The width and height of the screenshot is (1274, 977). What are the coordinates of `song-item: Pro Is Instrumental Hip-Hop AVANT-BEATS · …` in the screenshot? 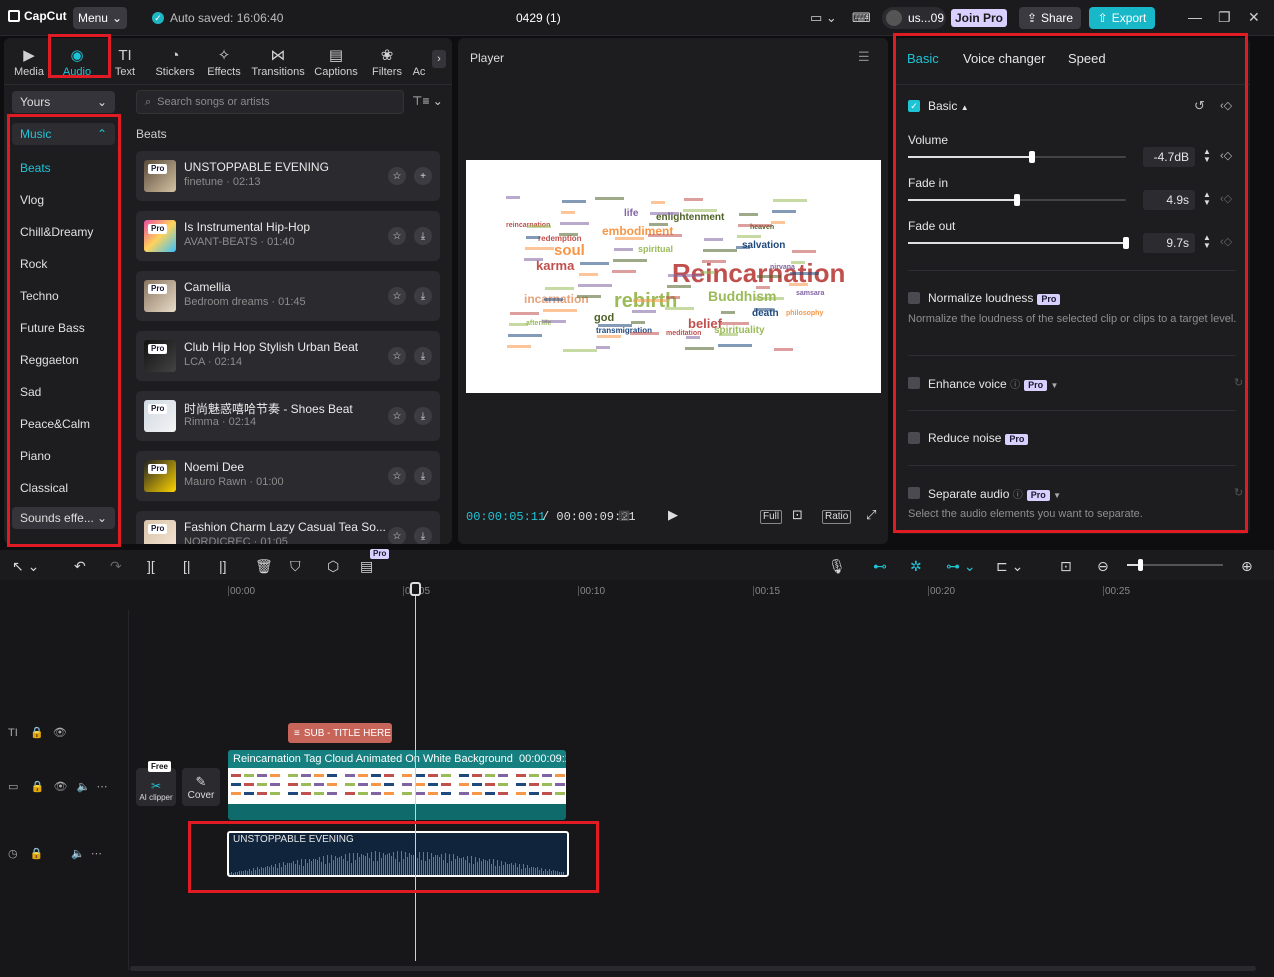 It's located at (288, 236).